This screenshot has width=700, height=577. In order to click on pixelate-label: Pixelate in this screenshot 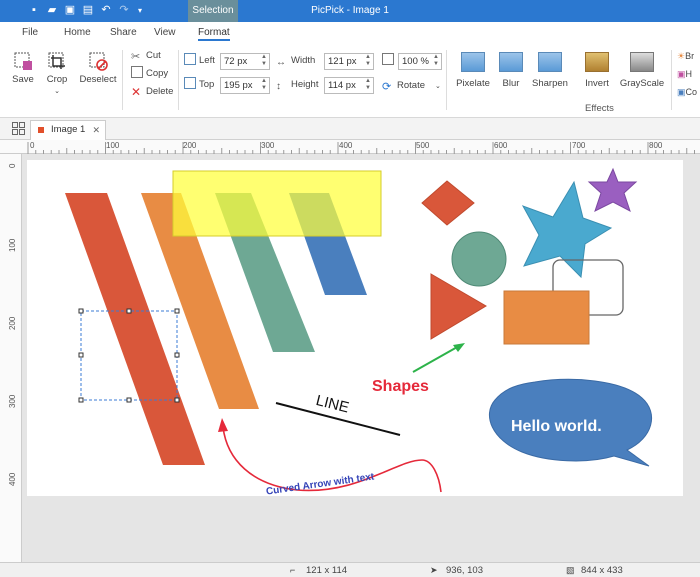, I will do `click(473, 83)`.